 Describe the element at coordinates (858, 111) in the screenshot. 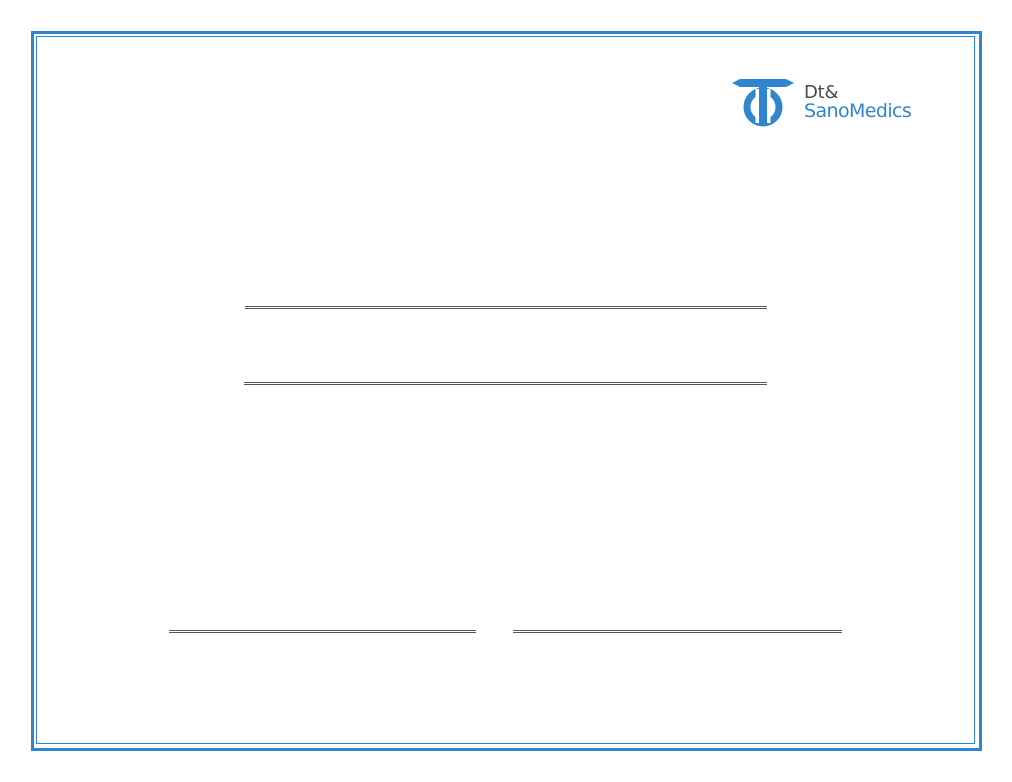

I see `logo-text-line2: SanoMedics` at that location.